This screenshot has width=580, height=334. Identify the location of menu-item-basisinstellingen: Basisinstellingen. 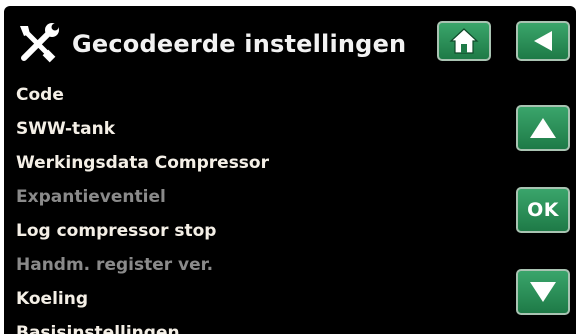
(142, 325).